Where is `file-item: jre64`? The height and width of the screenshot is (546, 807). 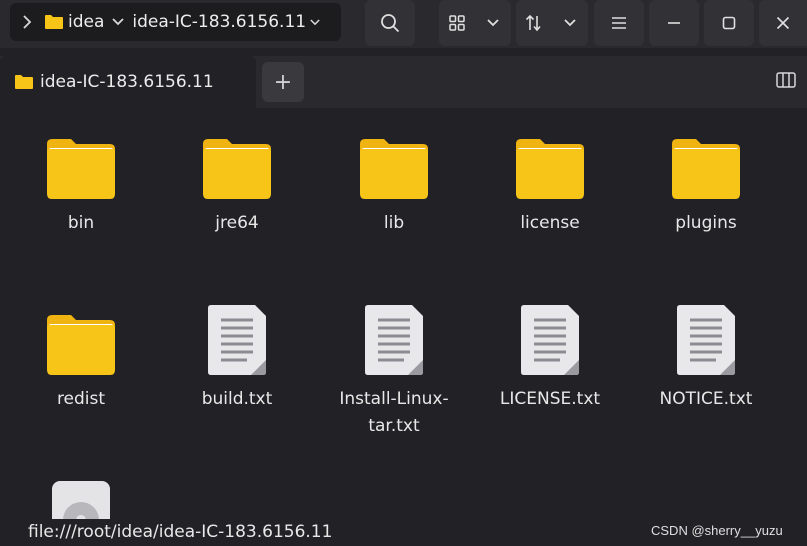
file-item: jre64 is located at coordinates (237, 182).